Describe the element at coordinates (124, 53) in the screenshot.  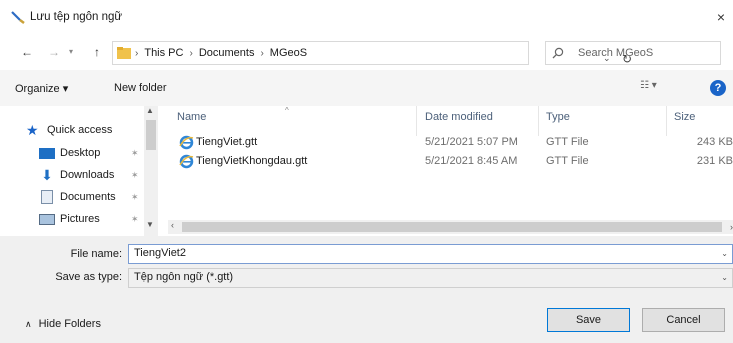
I see `folder-icon` at that location.